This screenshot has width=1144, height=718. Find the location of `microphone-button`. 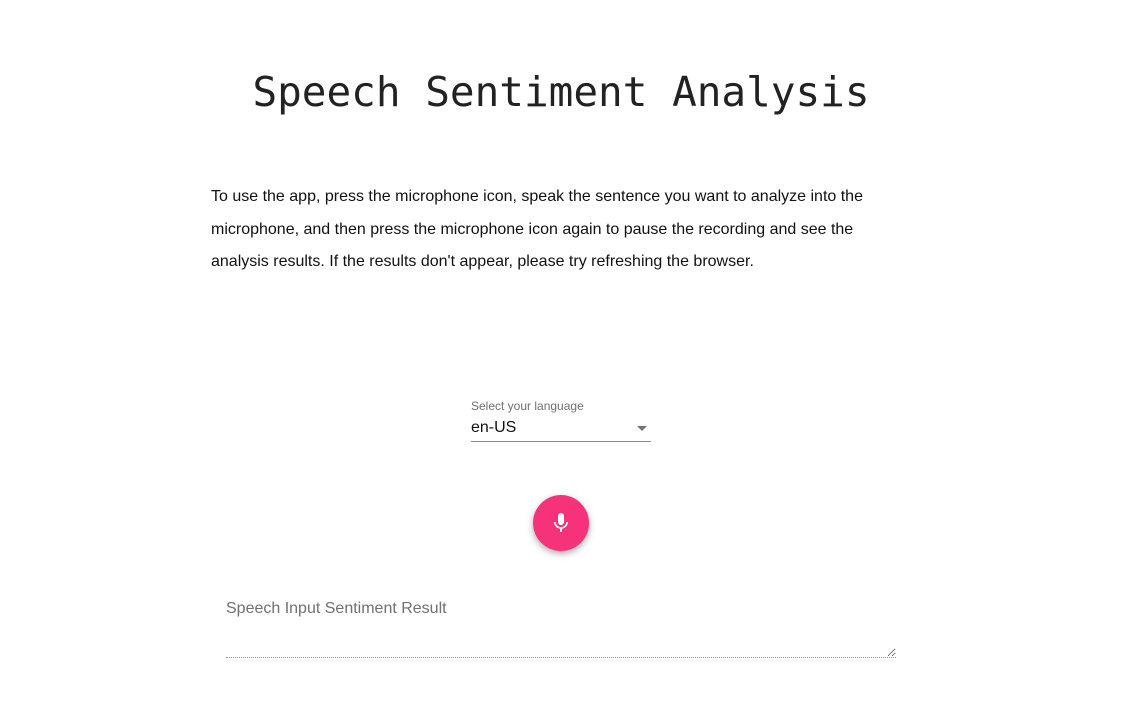

microphone-button is located at coordinates (561, 523).